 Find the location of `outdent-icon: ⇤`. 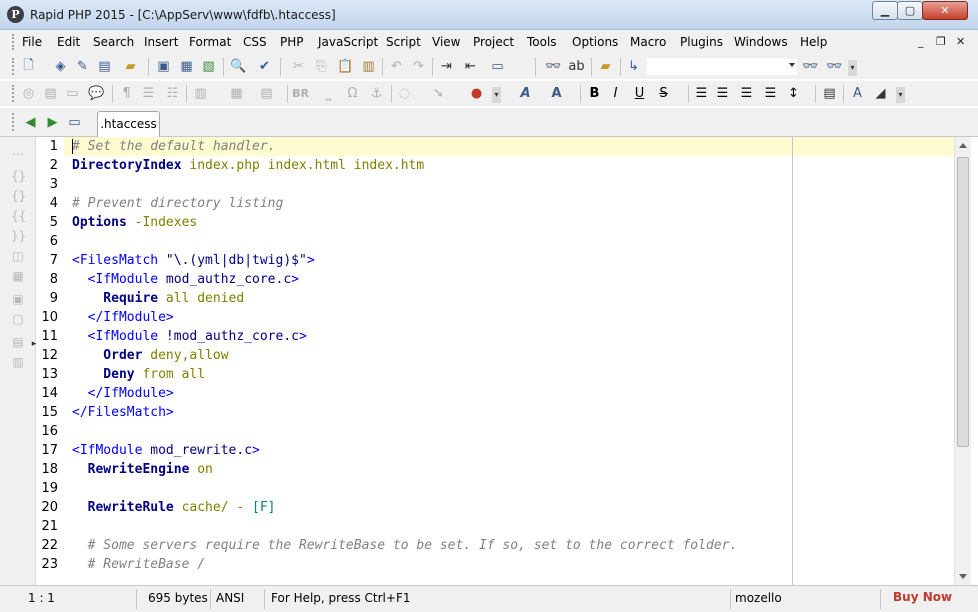

outdent-icon: ⇤ is located at coordinates (470, 66).